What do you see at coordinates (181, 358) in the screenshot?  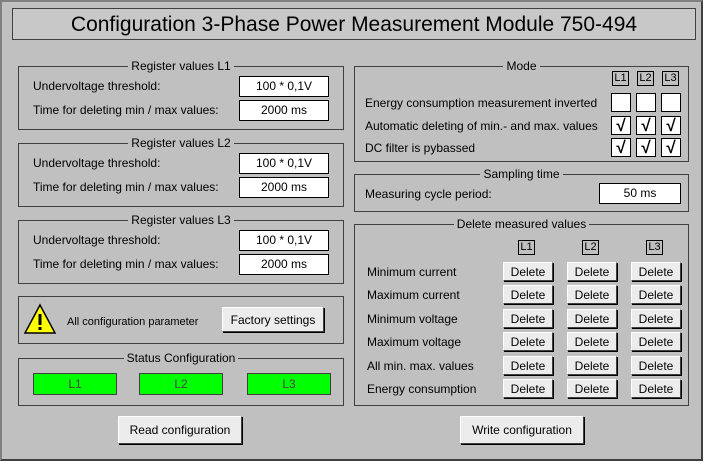 I see `group-title: Status Configuration` at bounding box center [181, 358].